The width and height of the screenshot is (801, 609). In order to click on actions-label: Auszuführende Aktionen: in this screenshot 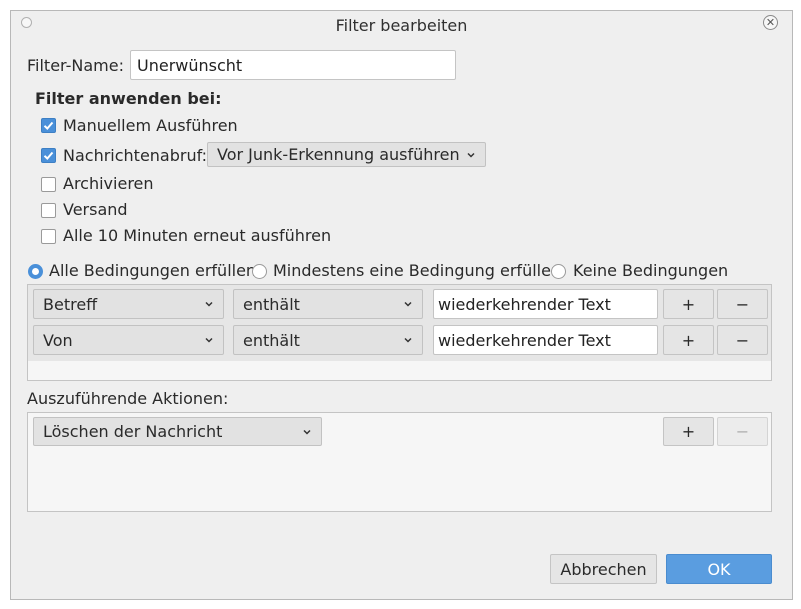, I will do `click(128, 398)`.